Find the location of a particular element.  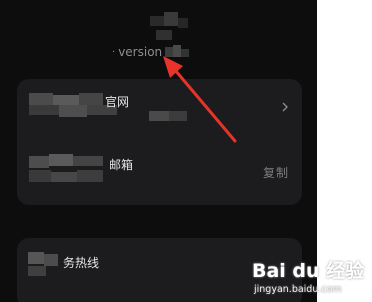

watermark-brand: Bai du 经验 is located at coordinates (308, 269).